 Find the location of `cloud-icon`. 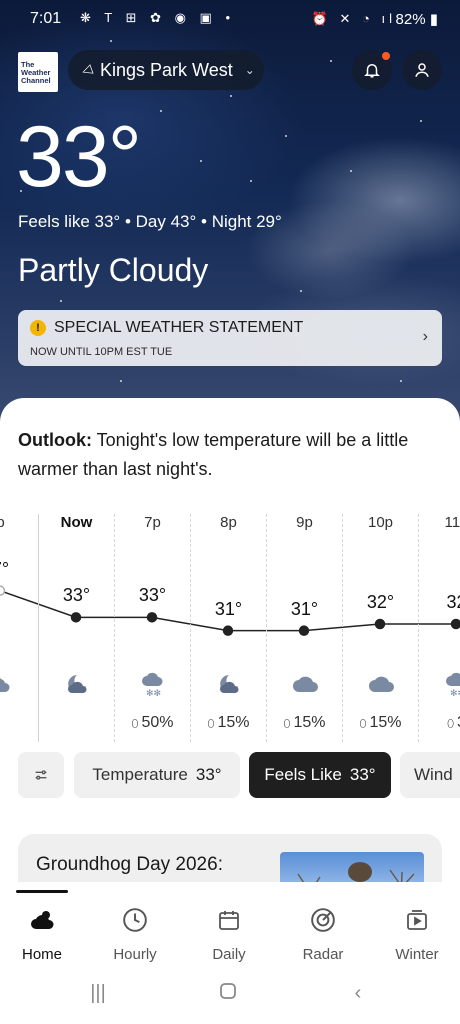

cloud-icon is located at coordinates (304, 685).